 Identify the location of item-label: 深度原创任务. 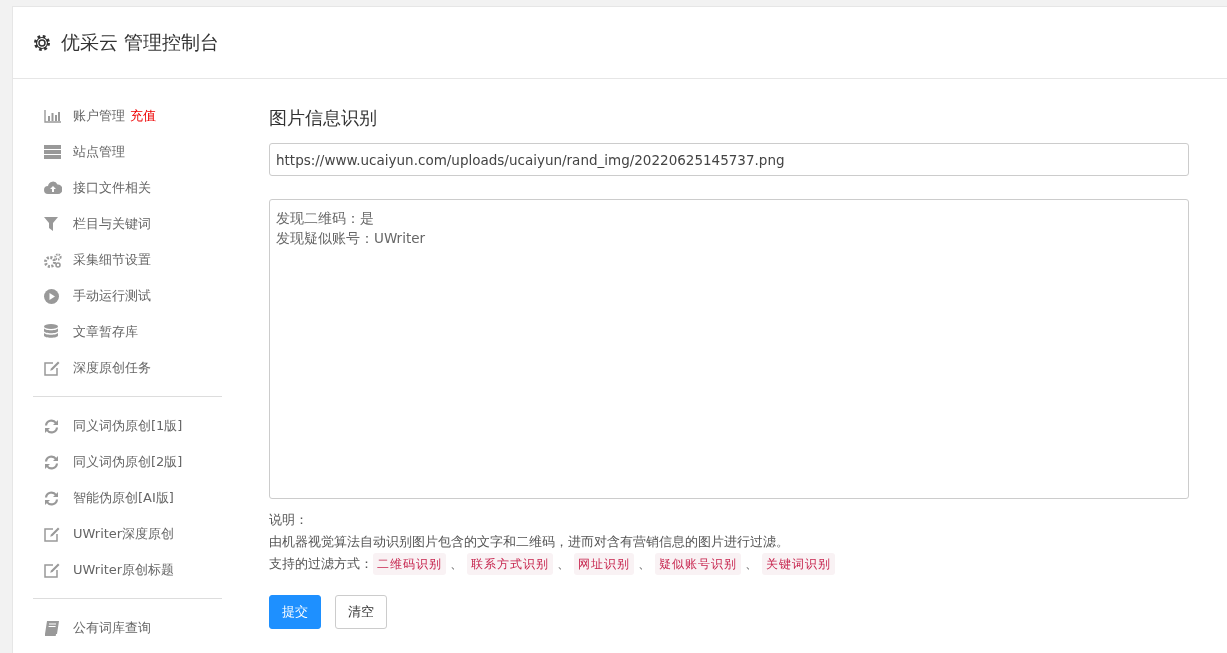
(112, 368).